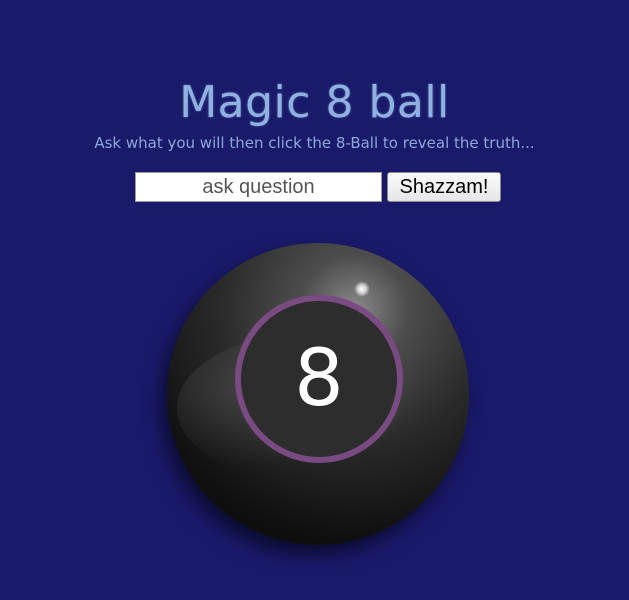 This screenshot has width=629, height=600. What do you see at coordinates (314, 103) in the screenshot?
I see `page-title: Magic 8 ball` at bounding box center [314, 103].